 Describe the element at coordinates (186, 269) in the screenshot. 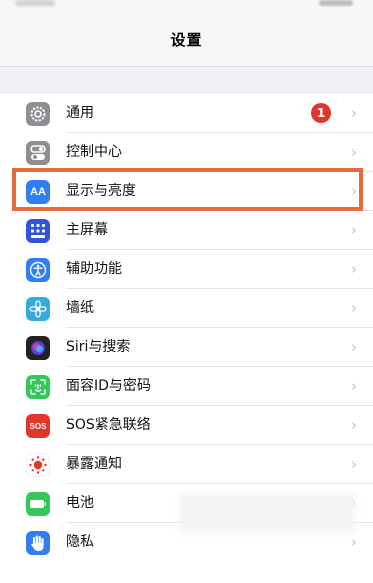

I see `settings-row-accessibility: 辅助功能 ›` at that location.